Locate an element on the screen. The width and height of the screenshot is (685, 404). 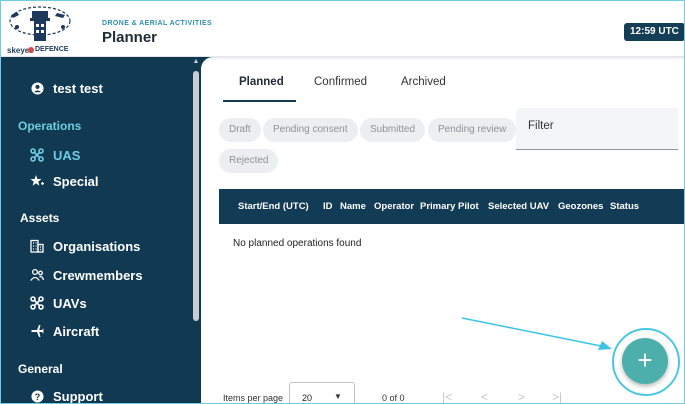
last-page-icon: >| is located at coordinates (557, 396).